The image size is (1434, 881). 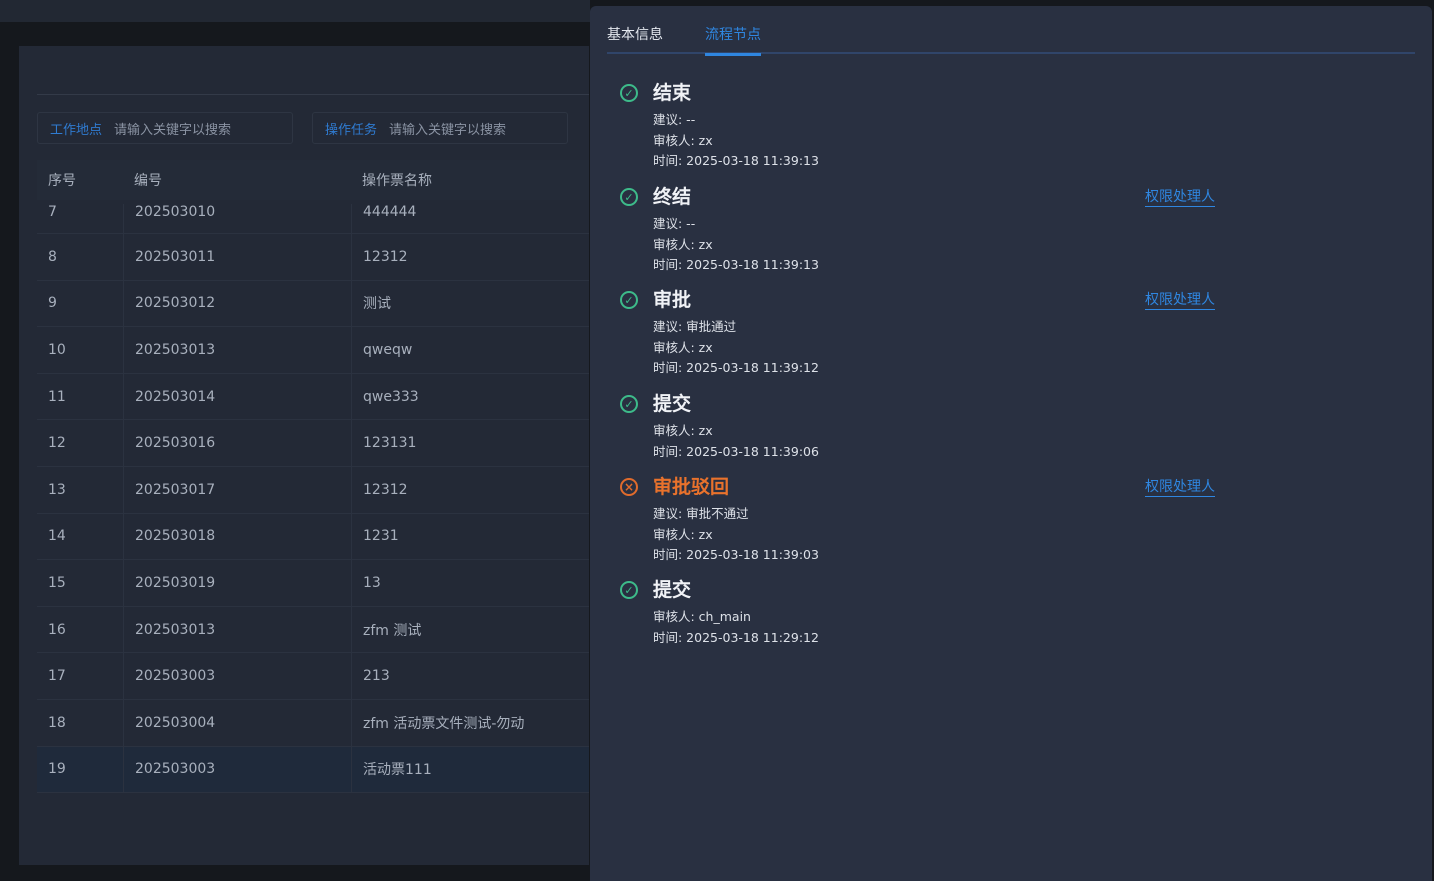 I want to click on table-row: 17 202503003 213, so click(x=313, y=676).